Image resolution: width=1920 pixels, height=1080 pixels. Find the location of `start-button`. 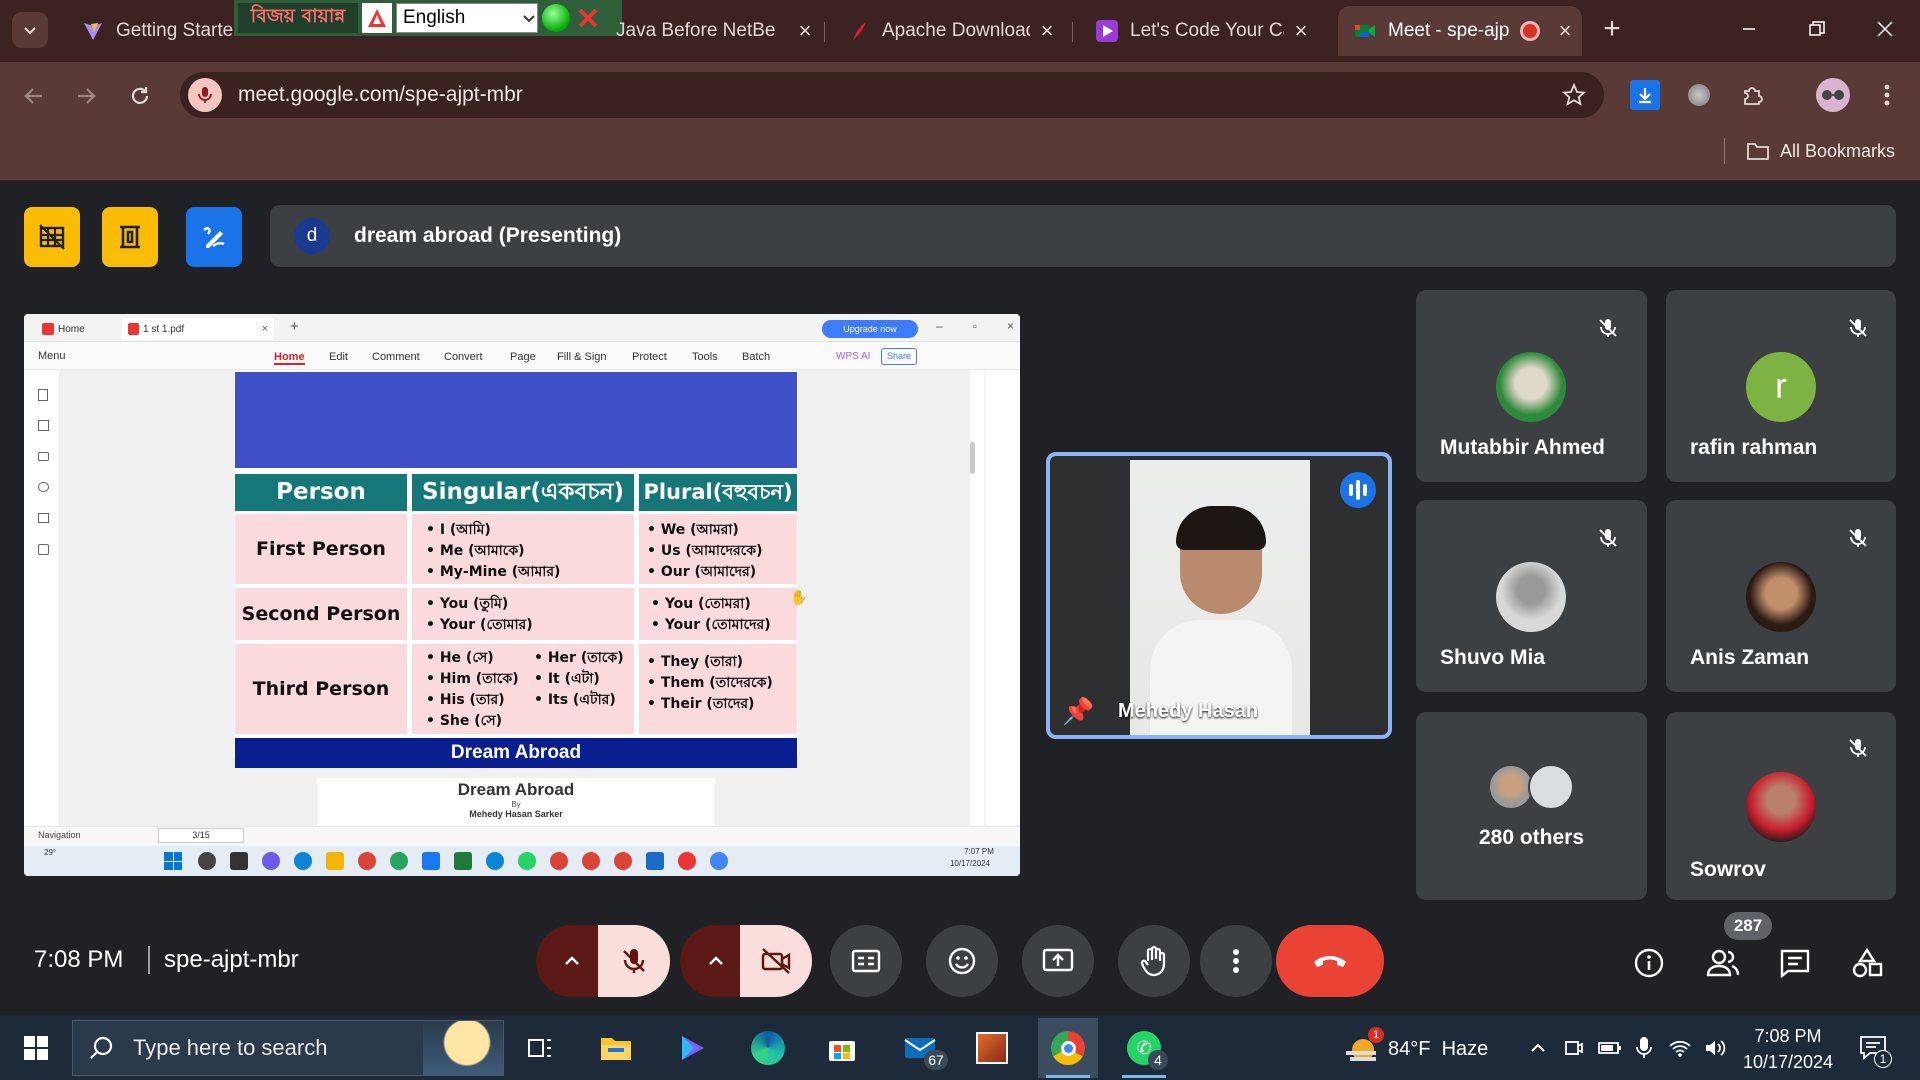

start-button is located at coordinates (36, 1048).